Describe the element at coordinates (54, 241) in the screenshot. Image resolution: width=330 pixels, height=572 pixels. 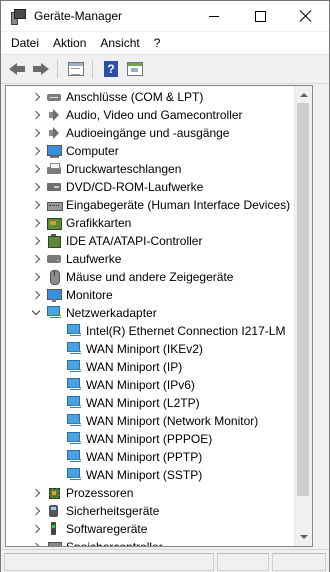
I see `ide-controller-icon` at that location.